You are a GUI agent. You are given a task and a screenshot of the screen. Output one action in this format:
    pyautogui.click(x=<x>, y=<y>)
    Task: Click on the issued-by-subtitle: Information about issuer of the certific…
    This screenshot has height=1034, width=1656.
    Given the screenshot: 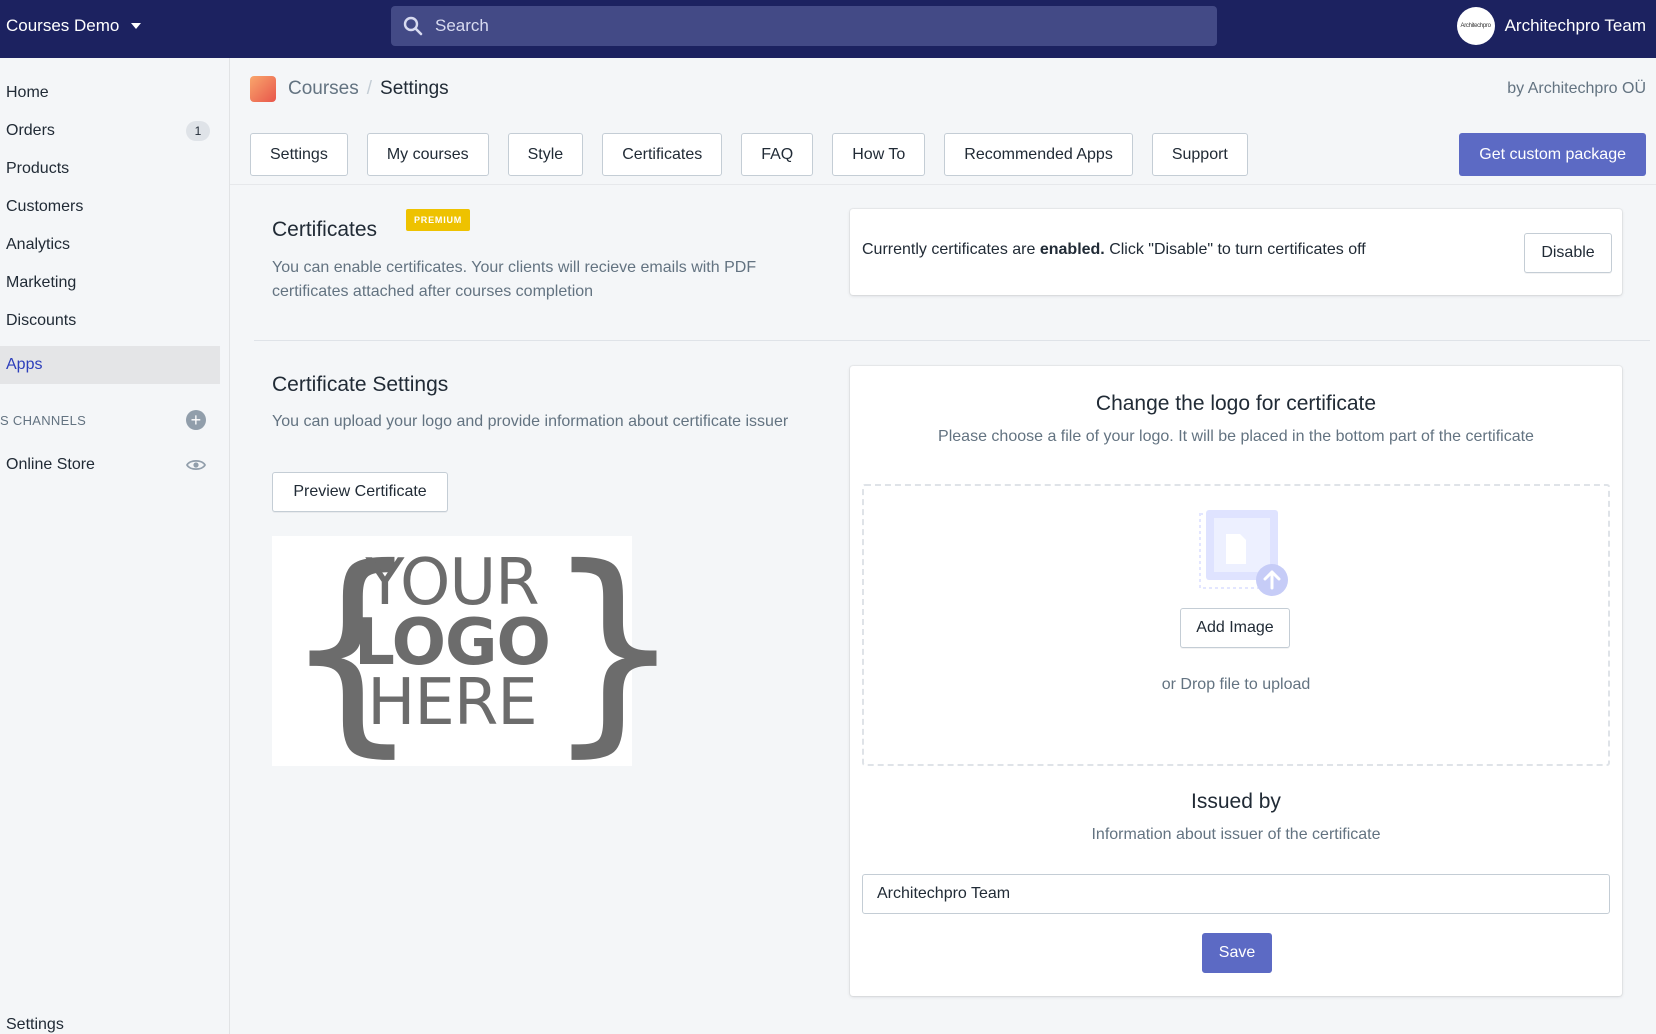 What is the action you would take?
    pyautogui.click(x=1236, y=834)
    